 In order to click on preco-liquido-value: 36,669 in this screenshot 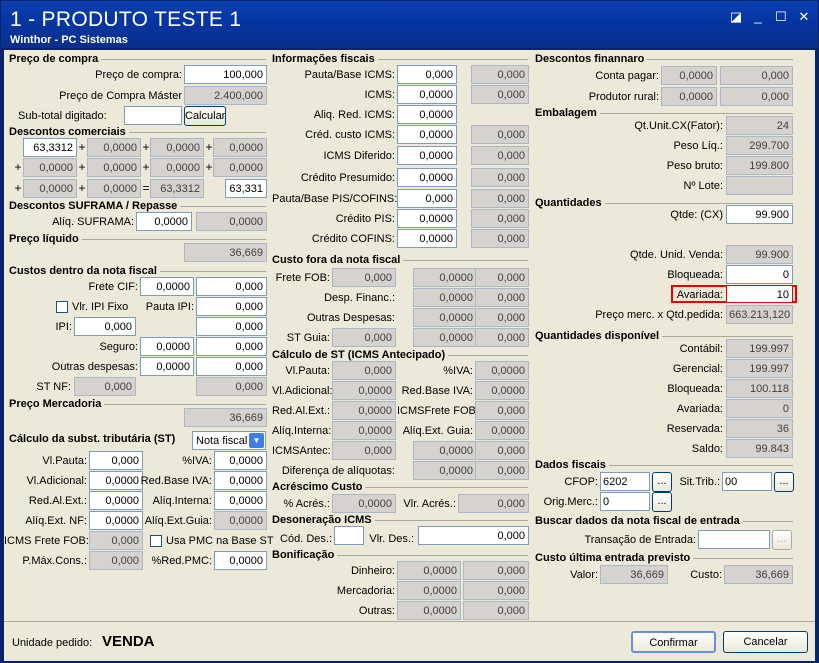, I will do `click(225, 252)`.